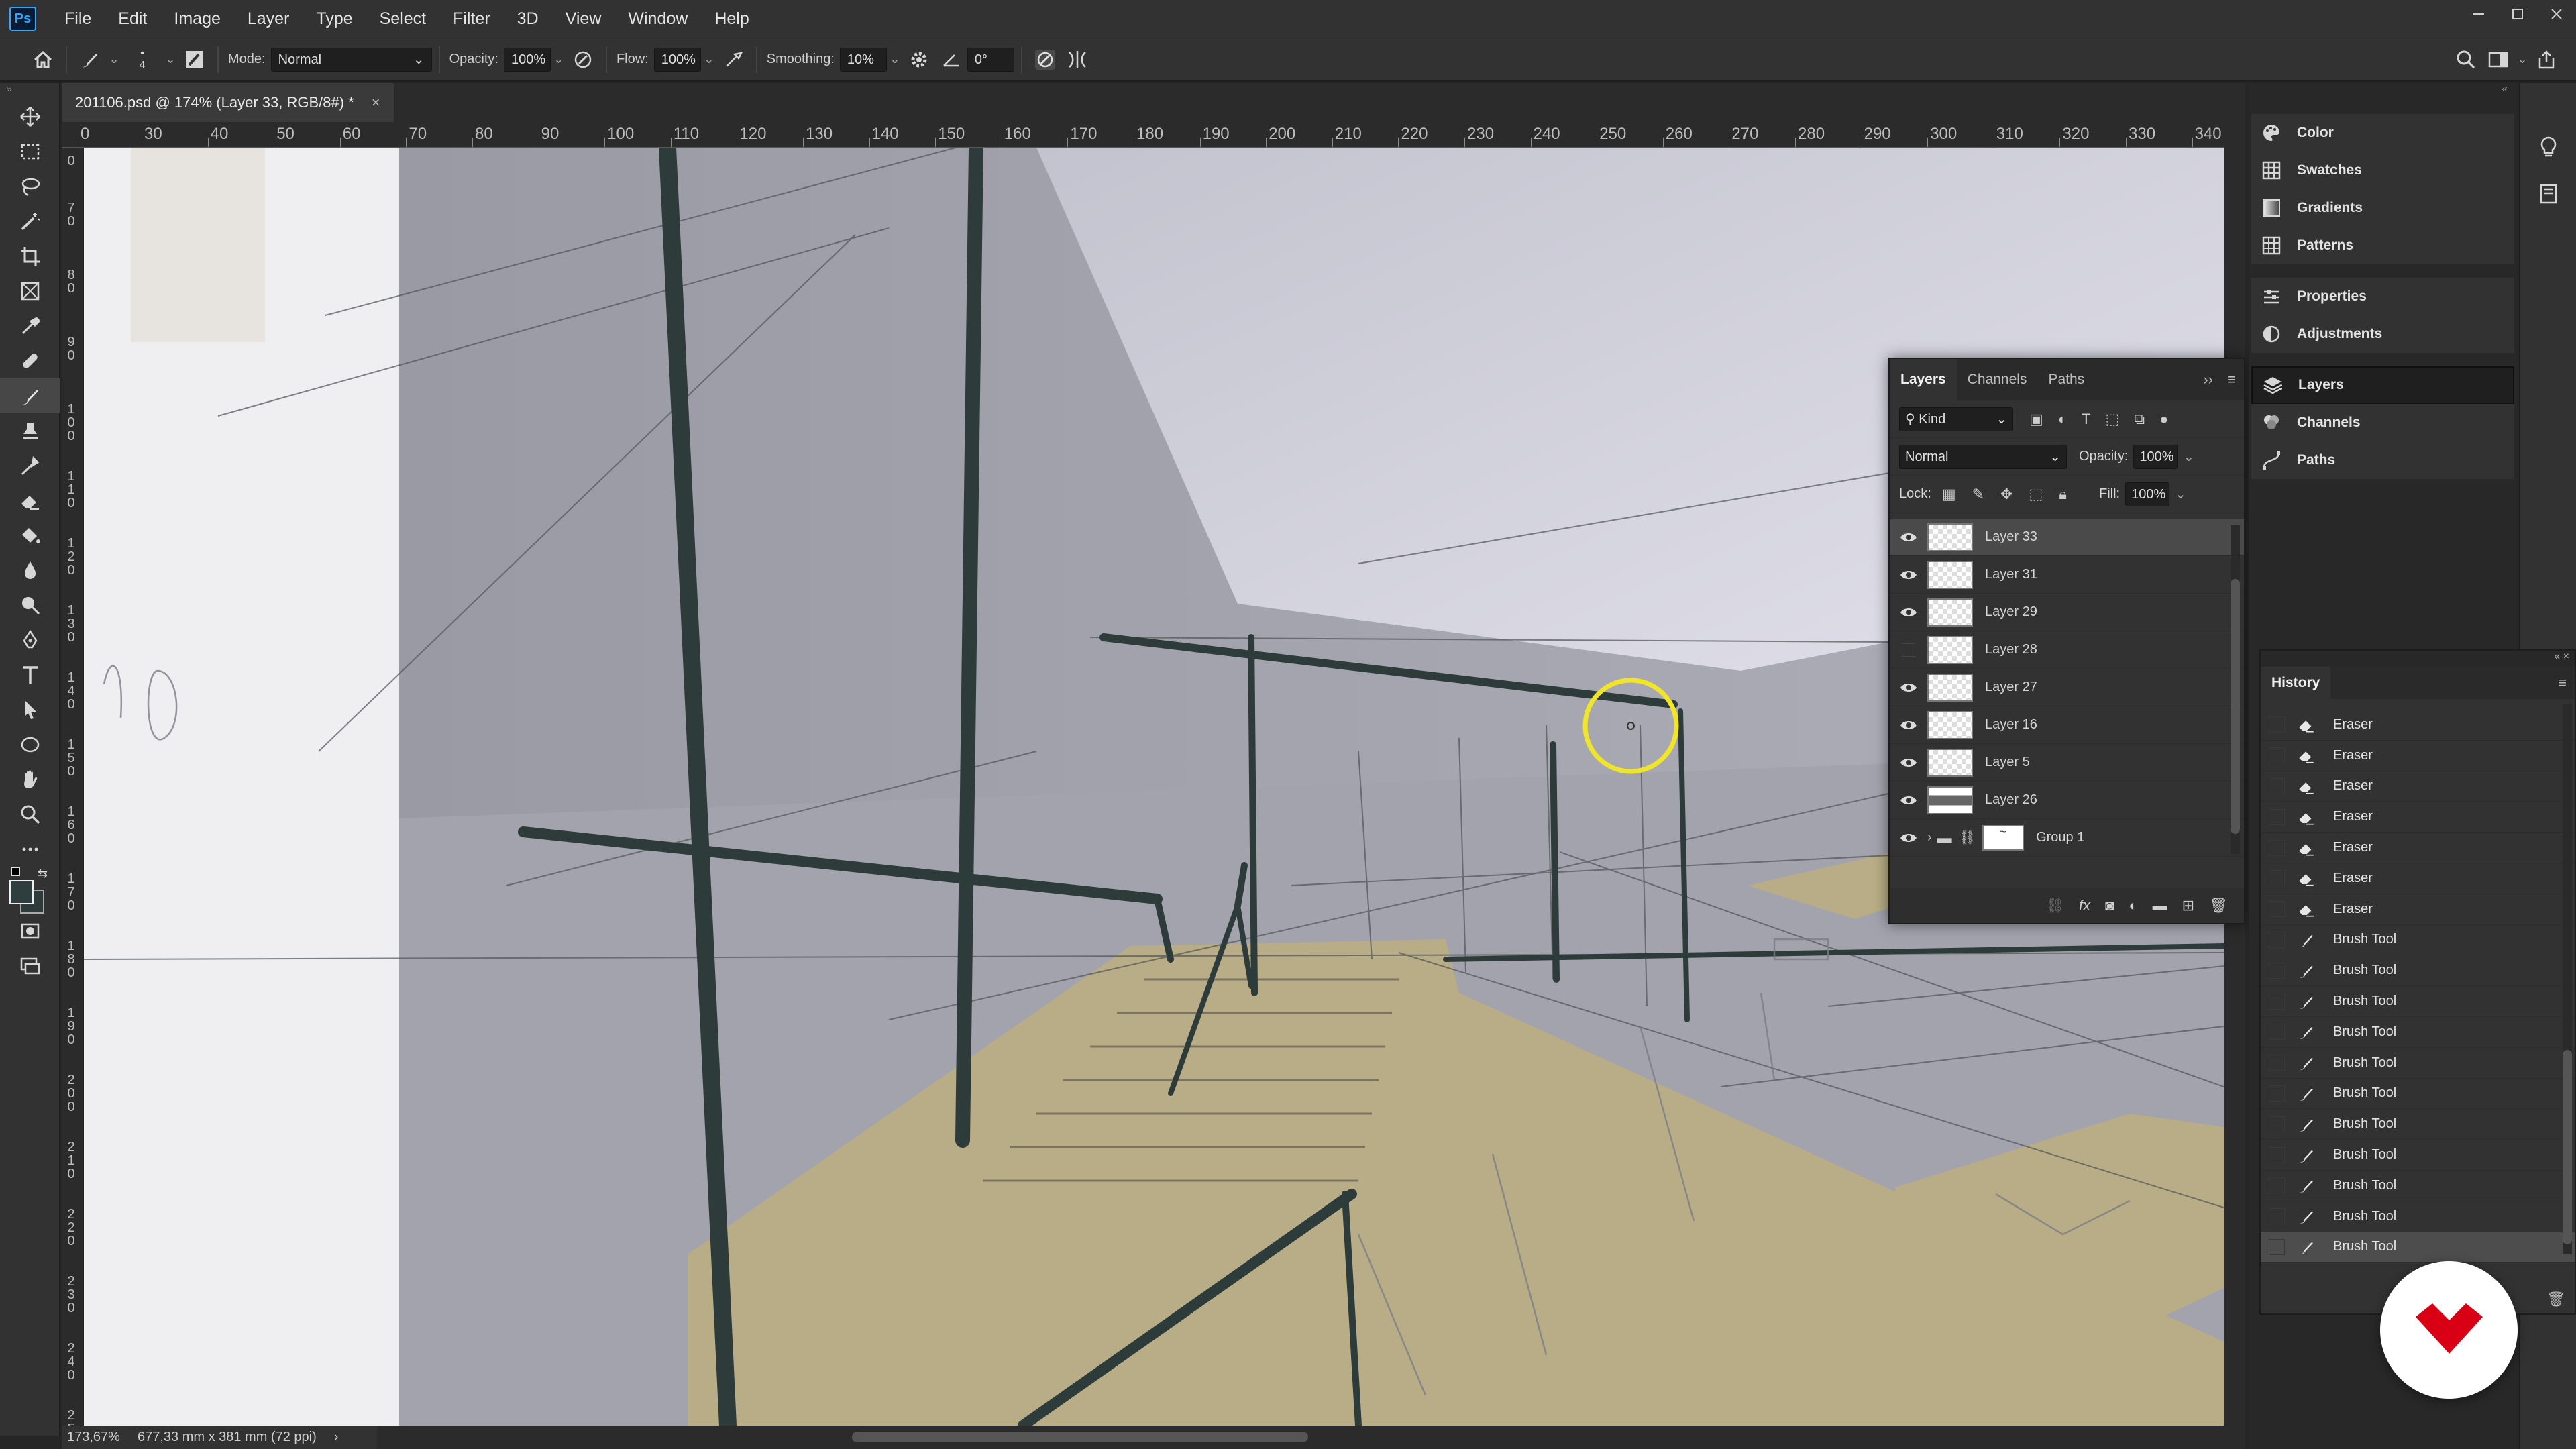 This screenshot has height=1449, width=2576. I want to click on brush-tool-icon, so click(30, 395).